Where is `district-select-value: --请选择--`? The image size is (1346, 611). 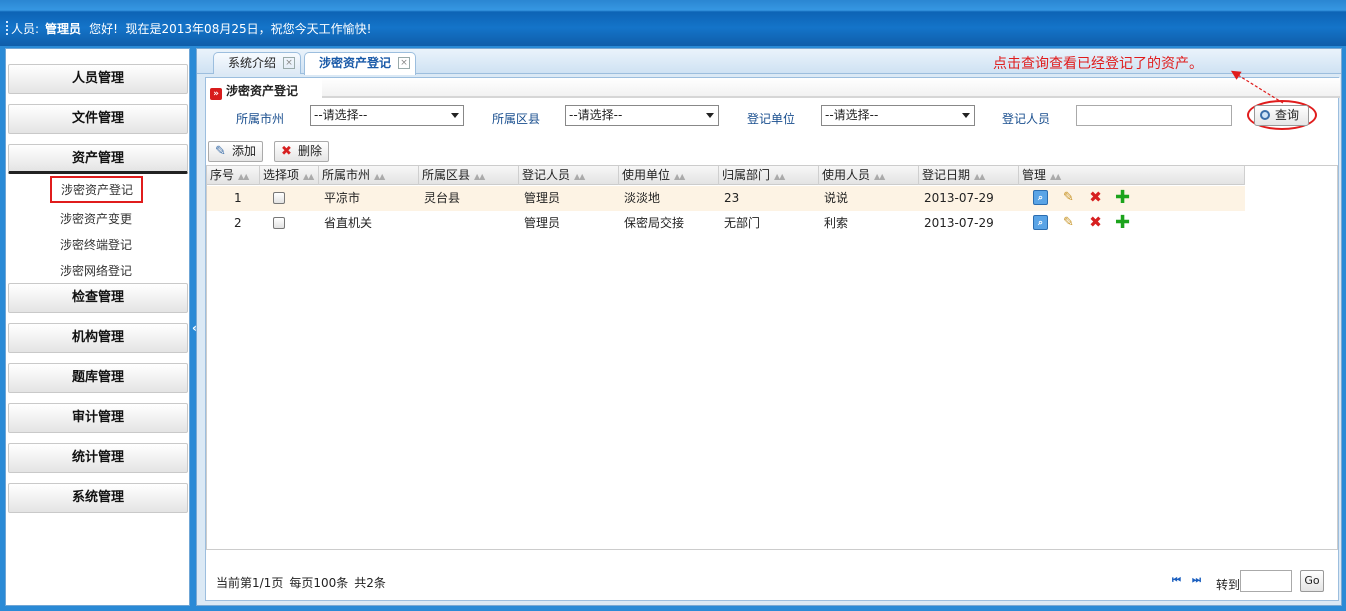 district-select-value: --请选择-- is located at coordinates (596, 115).